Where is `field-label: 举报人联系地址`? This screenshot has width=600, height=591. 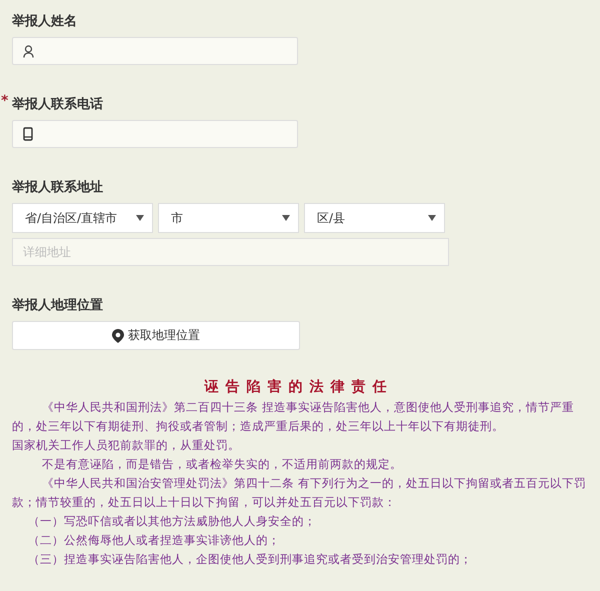
field-label: 举报人联系地址 is located at coordinates (57, 187).